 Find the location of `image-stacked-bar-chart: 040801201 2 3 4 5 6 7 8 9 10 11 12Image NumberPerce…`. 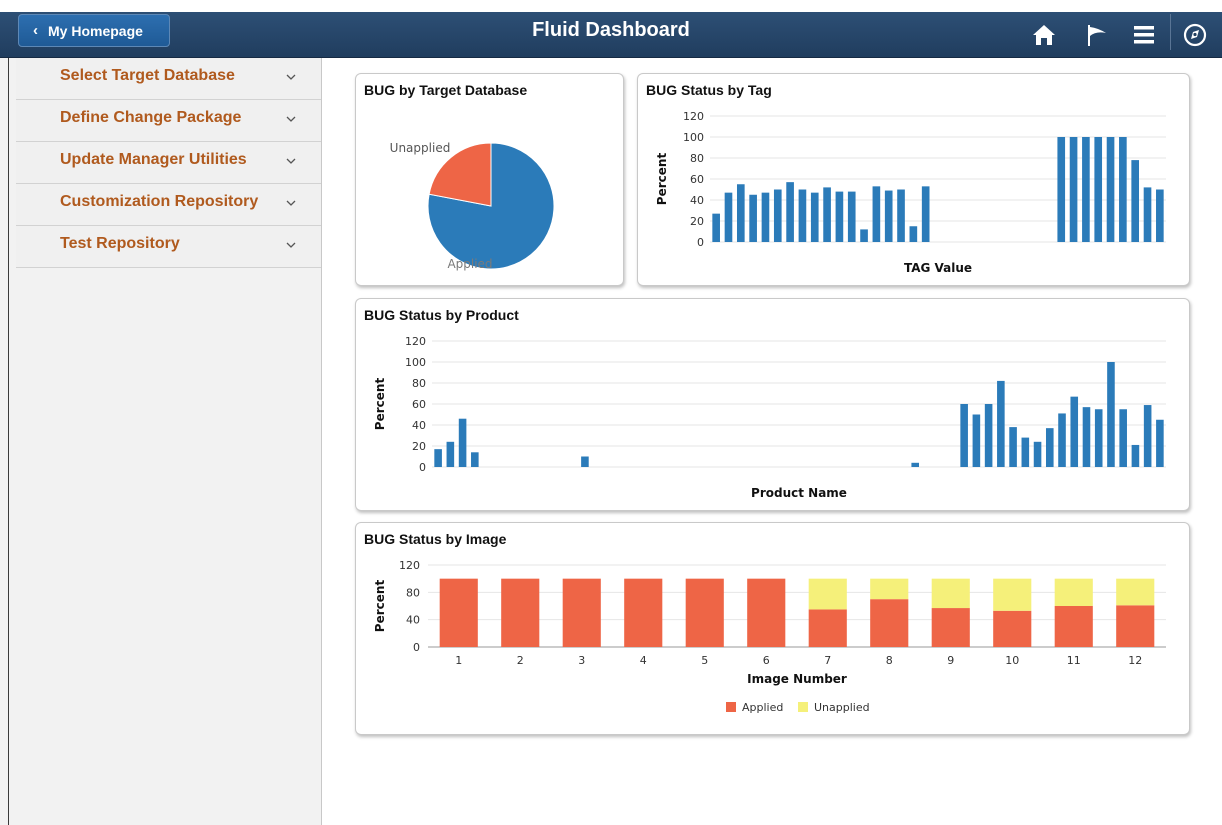

image-stacked-bar-chart: 040801201 2 3 4 5 6 7 8 9 10 11 12Image NumberPerce… is located at coordinates (769, 636).